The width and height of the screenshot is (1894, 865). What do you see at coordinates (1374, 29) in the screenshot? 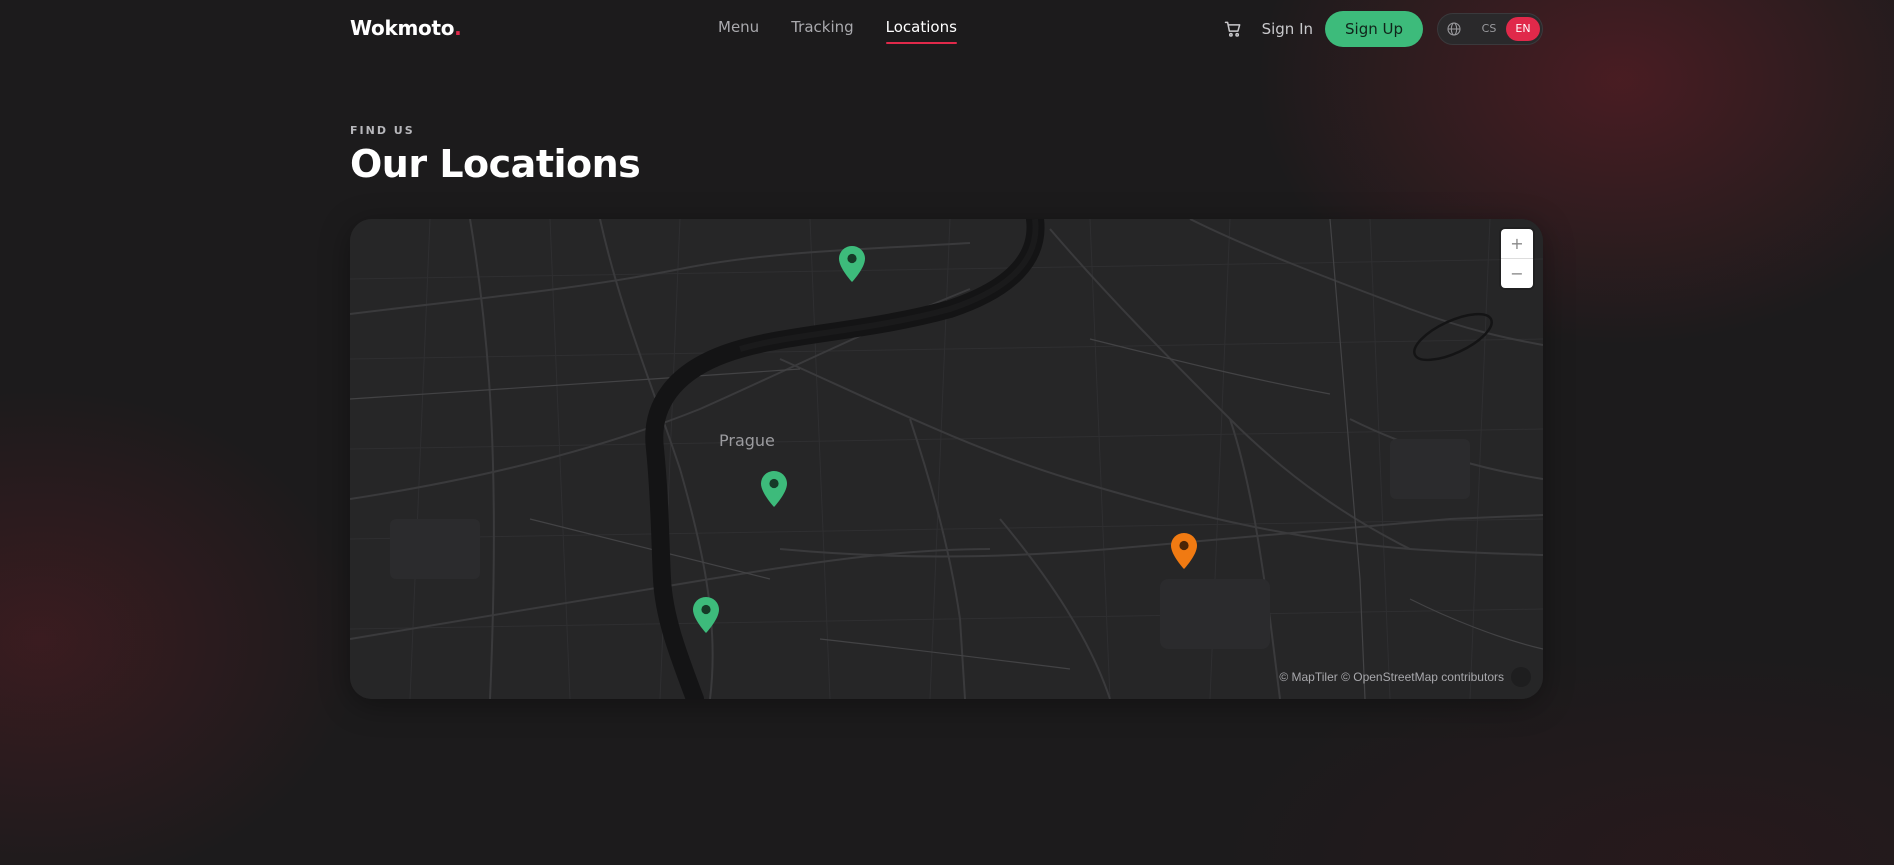
I see `sign-up-button: Sign Up` at bounding box center [1374, 29].